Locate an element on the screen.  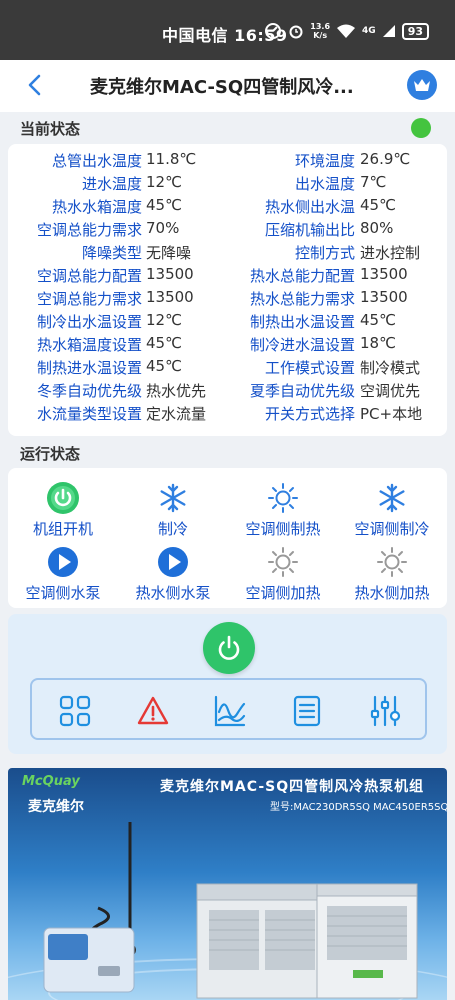
status-row: 热水箱温度设置 45℃ 制冷进水温设置 18℃ is located at coordinates (216, 344).